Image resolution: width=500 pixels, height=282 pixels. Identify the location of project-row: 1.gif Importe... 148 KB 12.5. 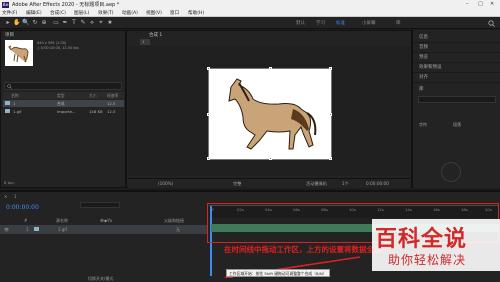
(63, 111).